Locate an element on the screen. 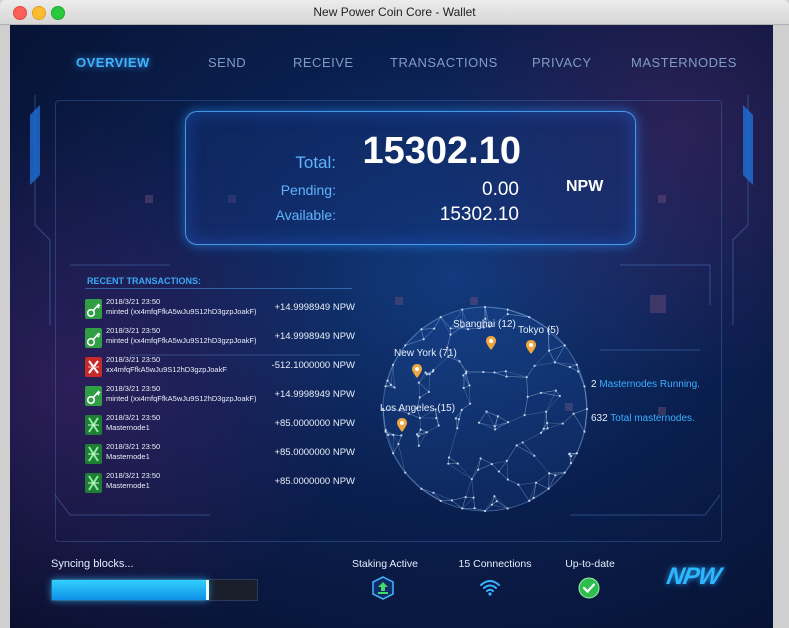  title-bar: New Power Coin Core - Wallet is located at coordinates (394, 12).